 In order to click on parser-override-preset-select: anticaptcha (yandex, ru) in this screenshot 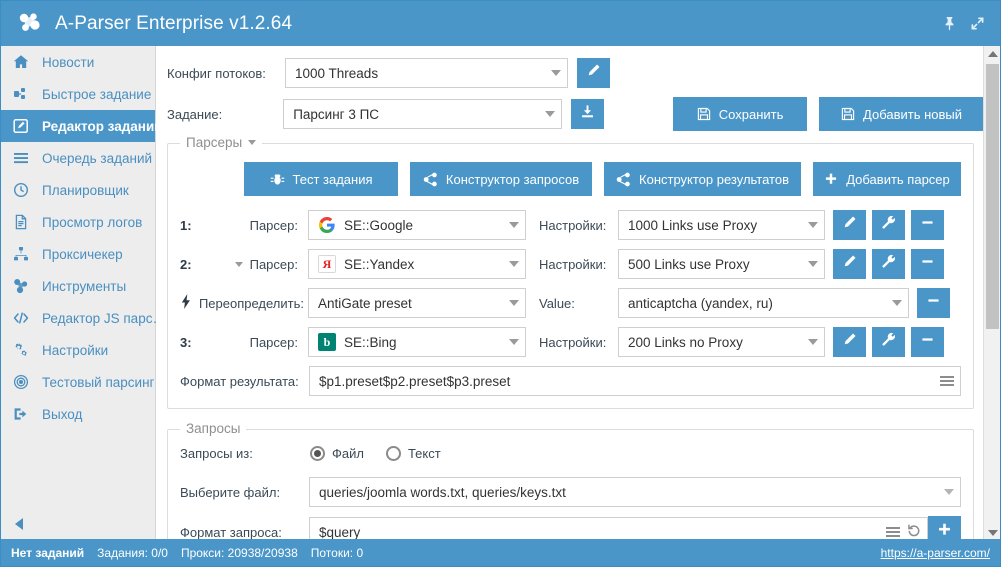, I will do `click(763, 303)`.